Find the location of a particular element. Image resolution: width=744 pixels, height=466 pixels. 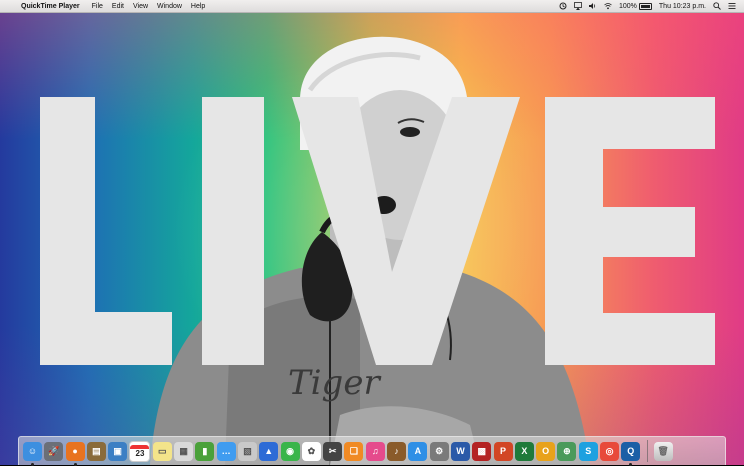

notes-book-icon: ▤ is located at coordinates (96, 451).